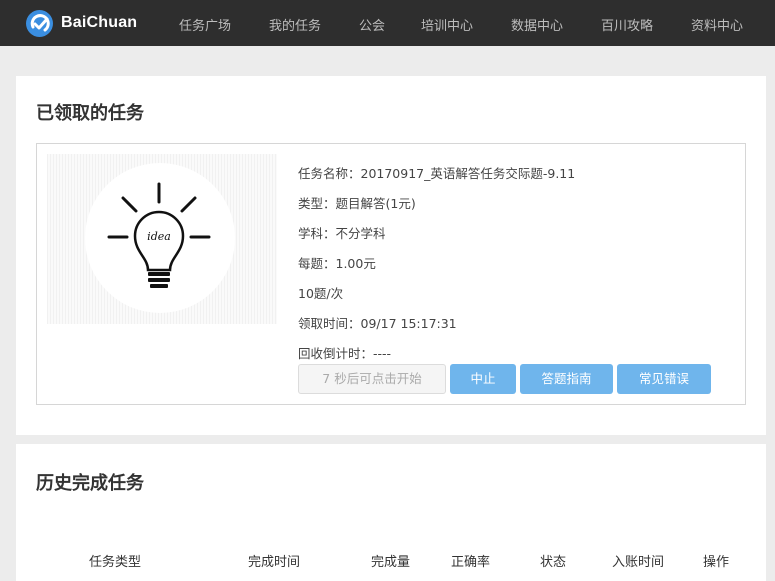 The width and height of the screenshot is (775, 581). Describe the element at coordinates (664, 379) in the screenshot. I see `common-errors-button: 常见错误` at that location.